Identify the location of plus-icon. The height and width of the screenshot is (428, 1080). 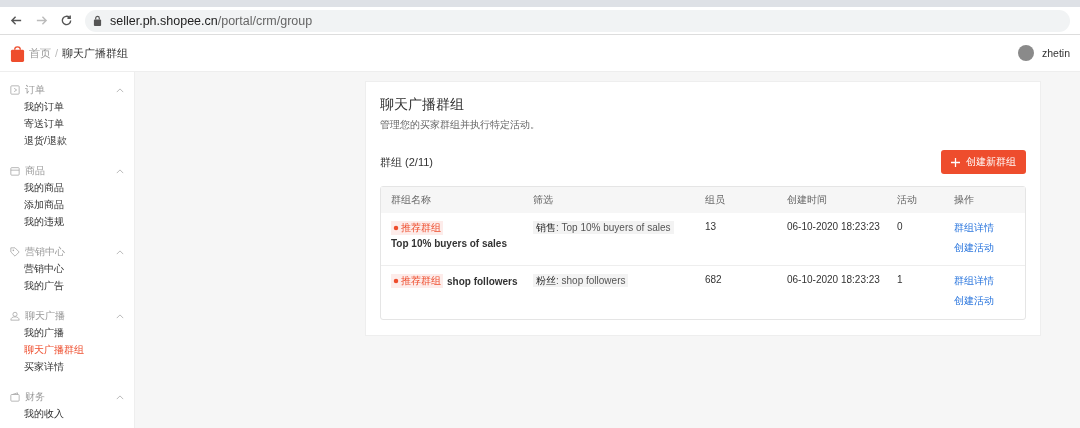
(955, 162).